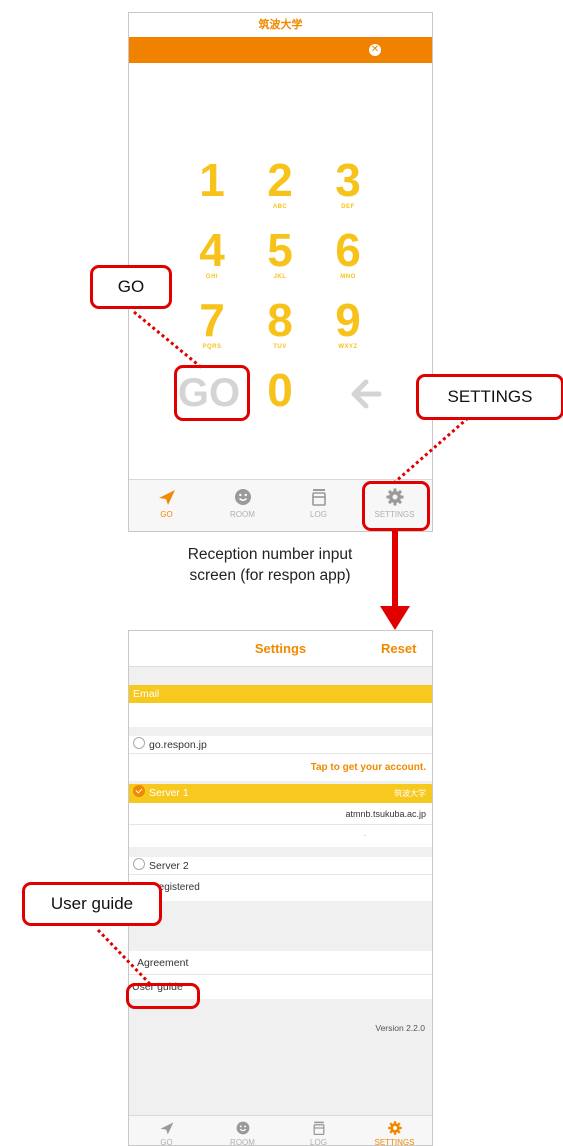 This screenshot has height=1146, width=563. I want to click on go-button-highlight, so click(212, 393).